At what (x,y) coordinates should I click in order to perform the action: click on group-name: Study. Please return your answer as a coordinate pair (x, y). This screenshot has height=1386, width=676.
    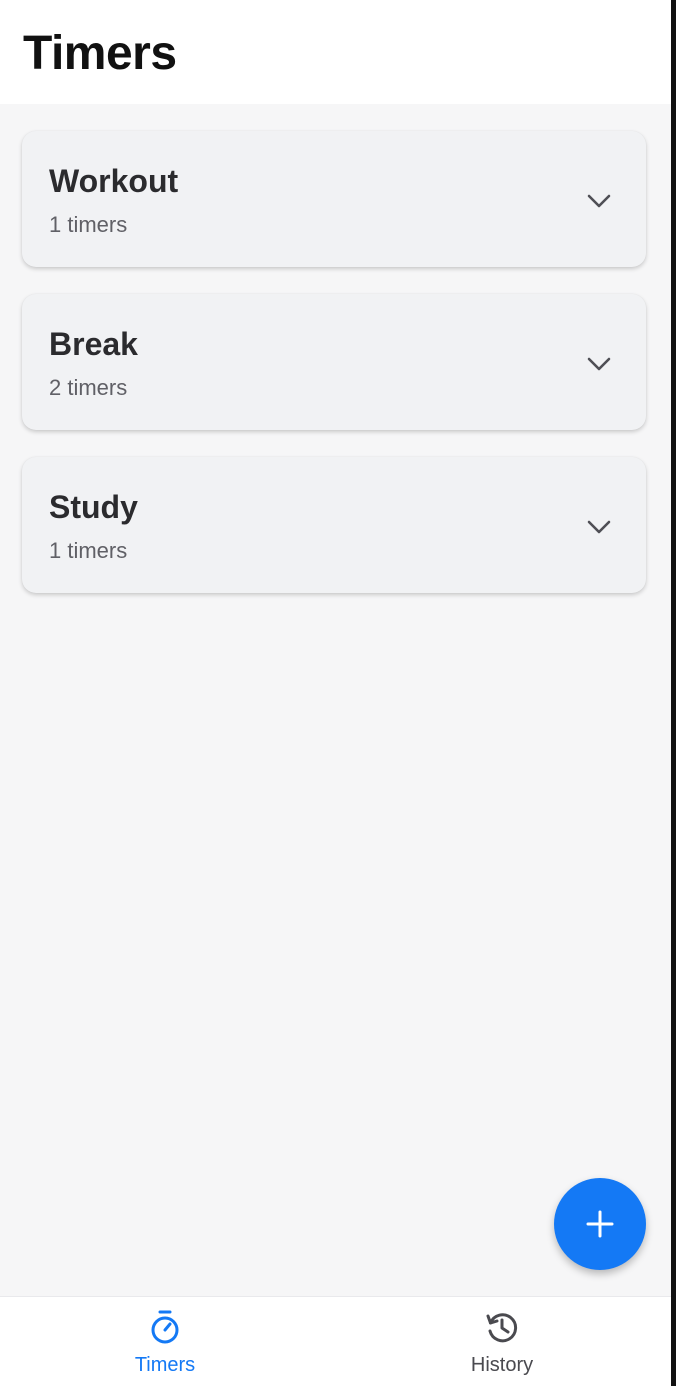
    Looking at the image, I should click on (93, 507).